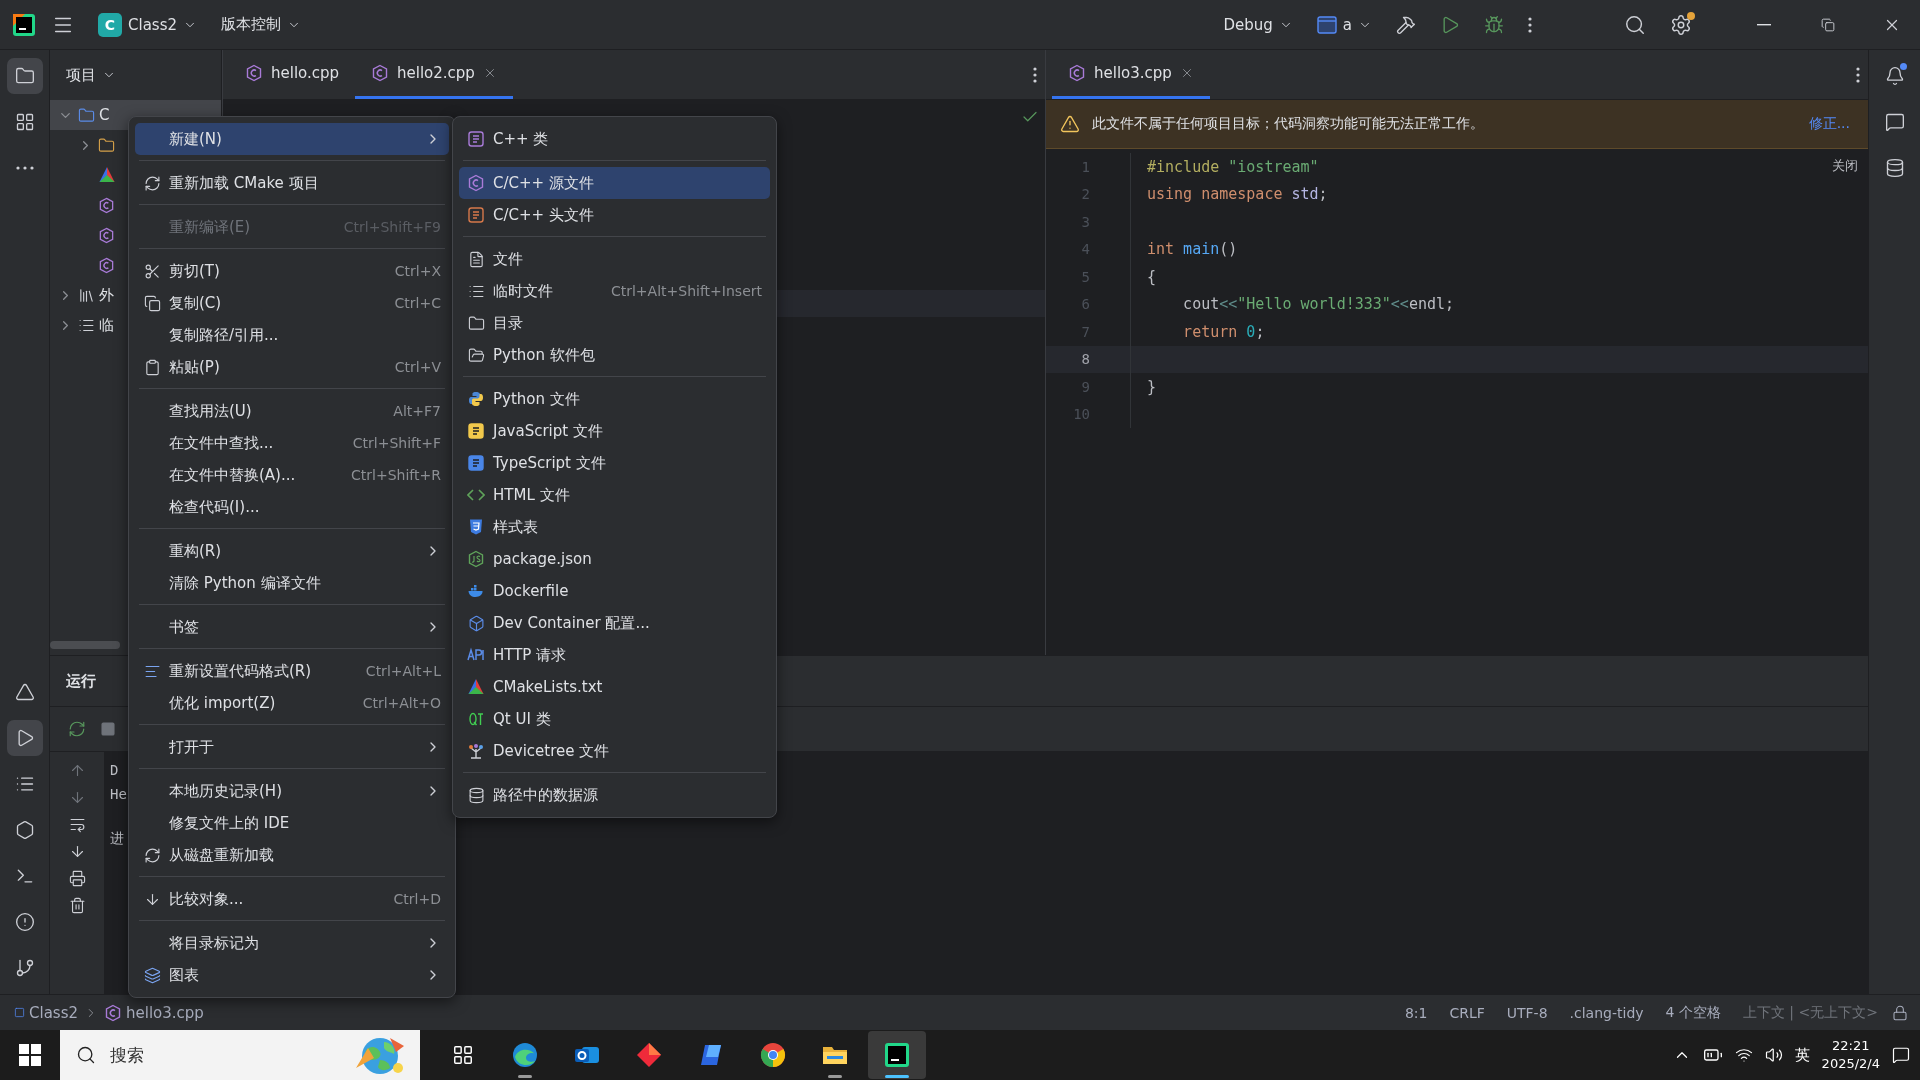  What do you see at coordinates (104, 115) in the screenshot?
I see `tree-label: C` at bounding box center [104, 115].